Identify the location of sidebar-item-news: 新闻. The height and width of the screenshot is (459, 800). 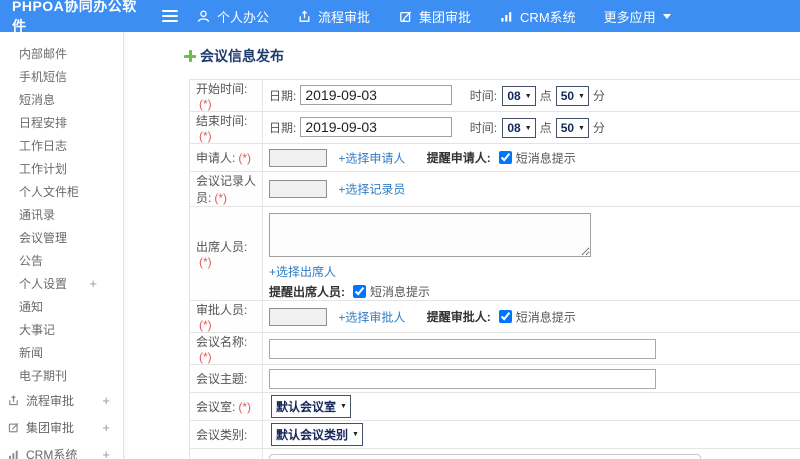
(61, 352).